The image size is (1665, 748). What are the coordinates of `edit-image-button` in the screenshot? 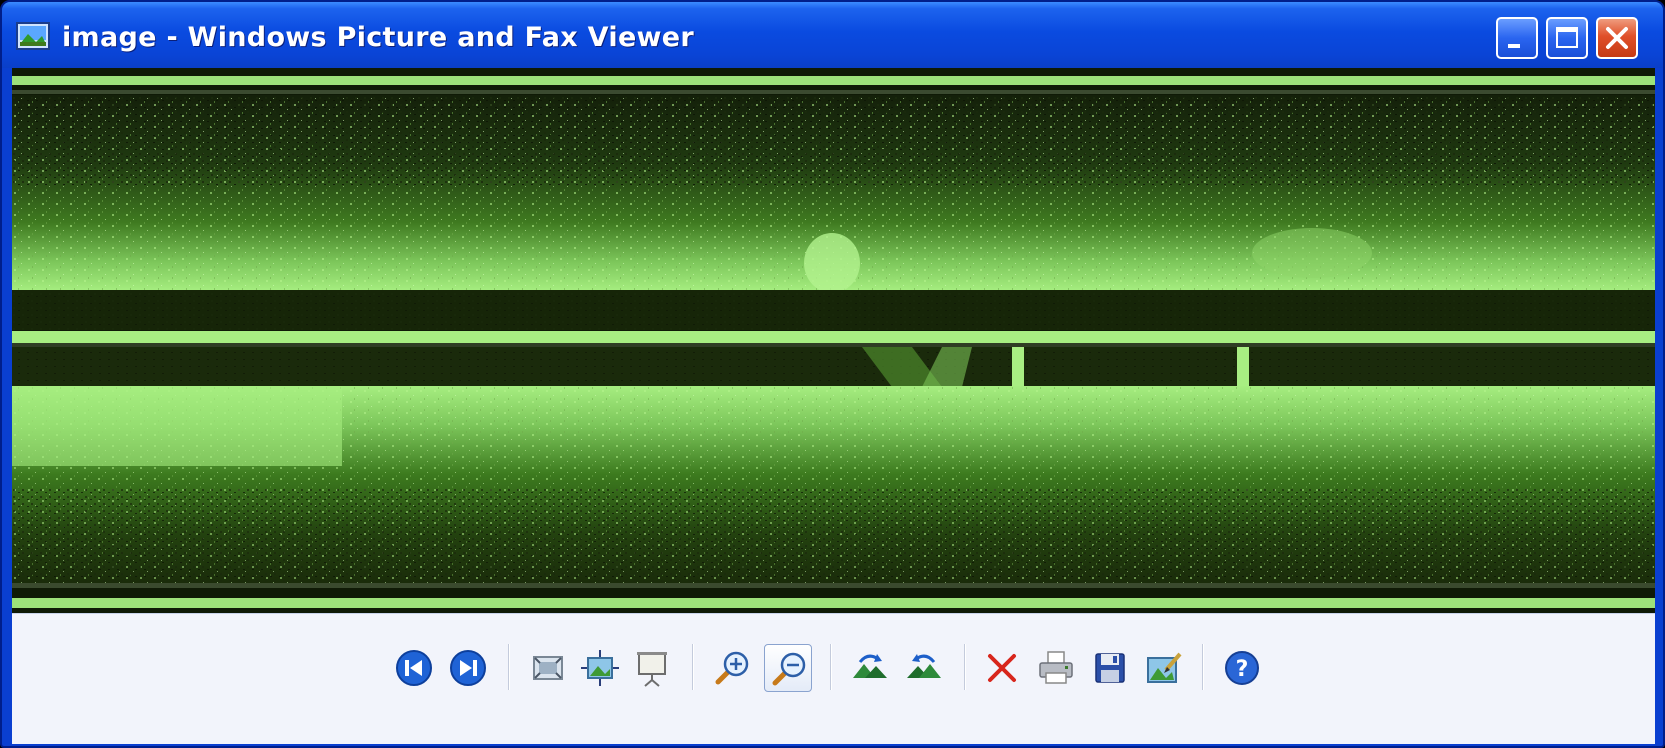 It's located at (1164, 668).